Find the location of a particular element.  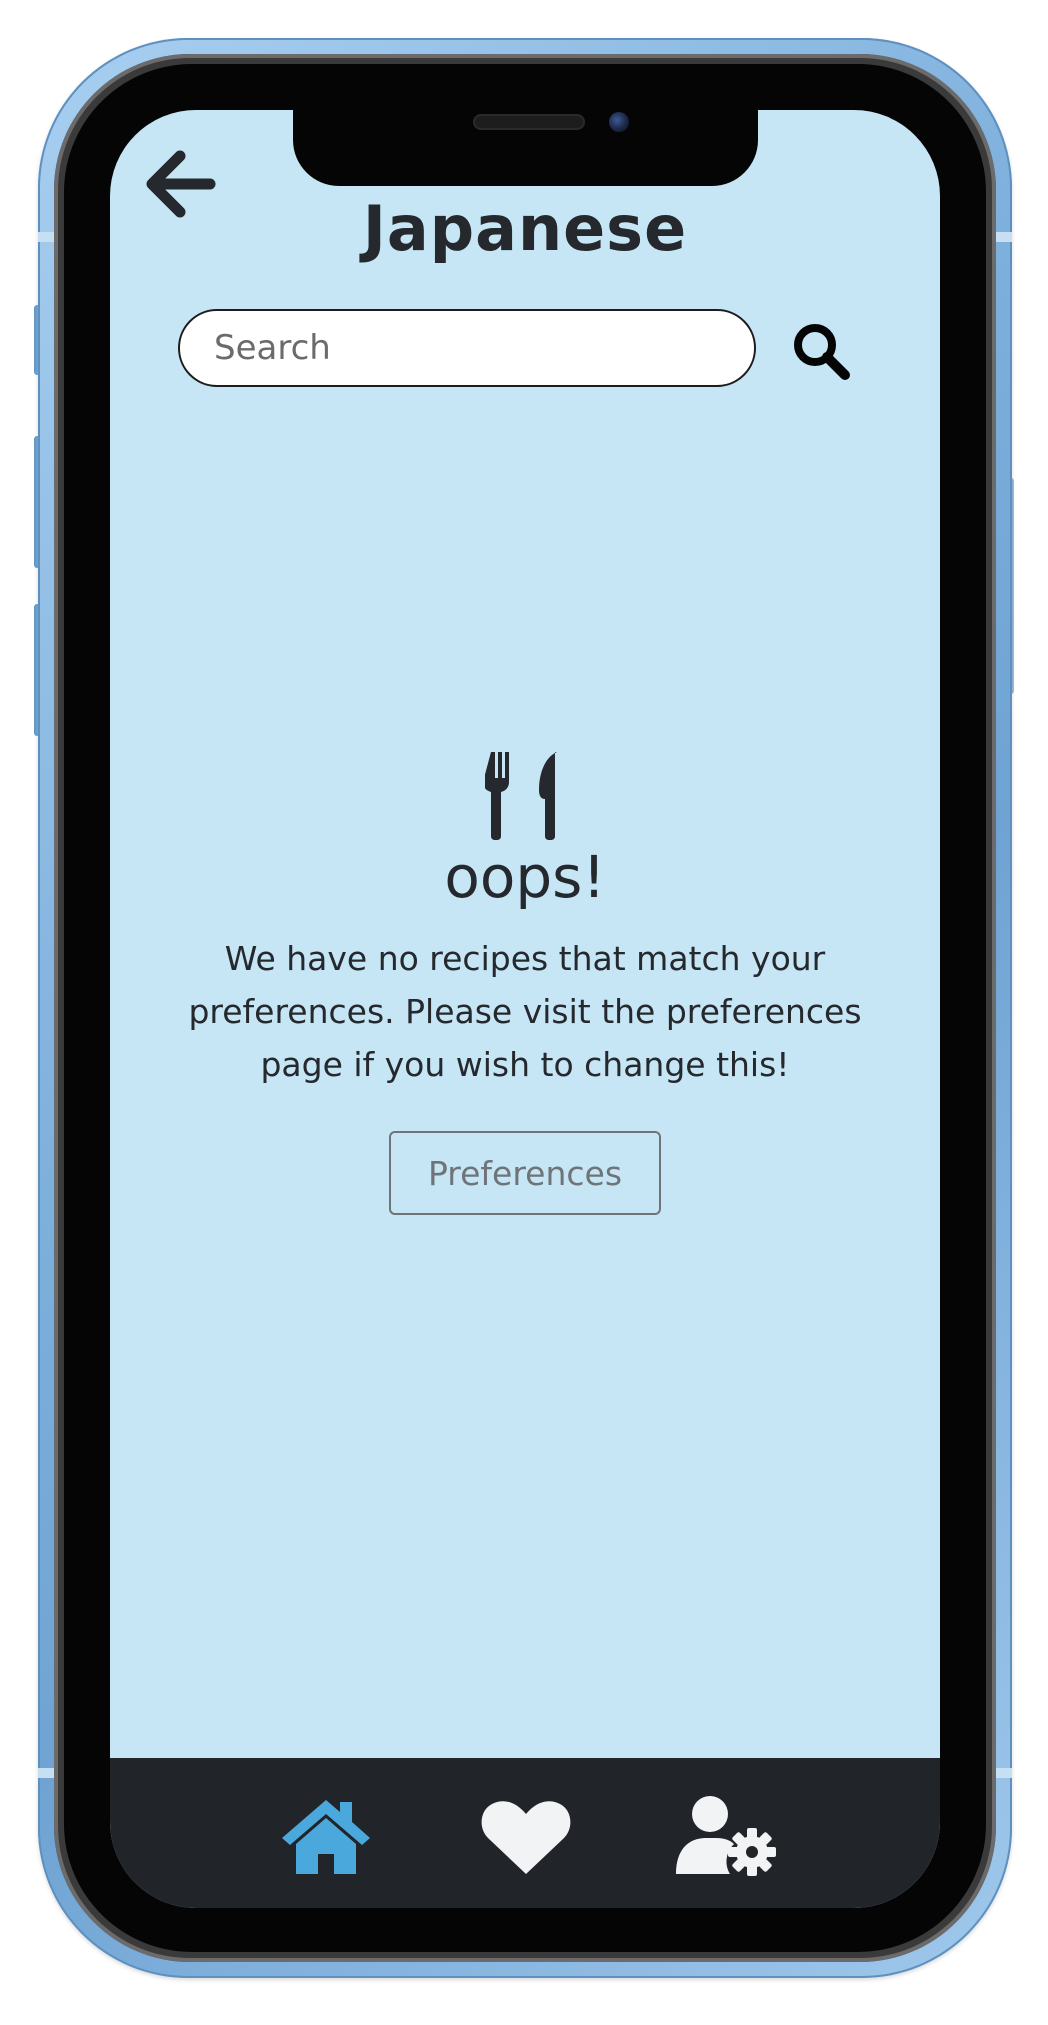

search-button is located at coordinates (822, 352).